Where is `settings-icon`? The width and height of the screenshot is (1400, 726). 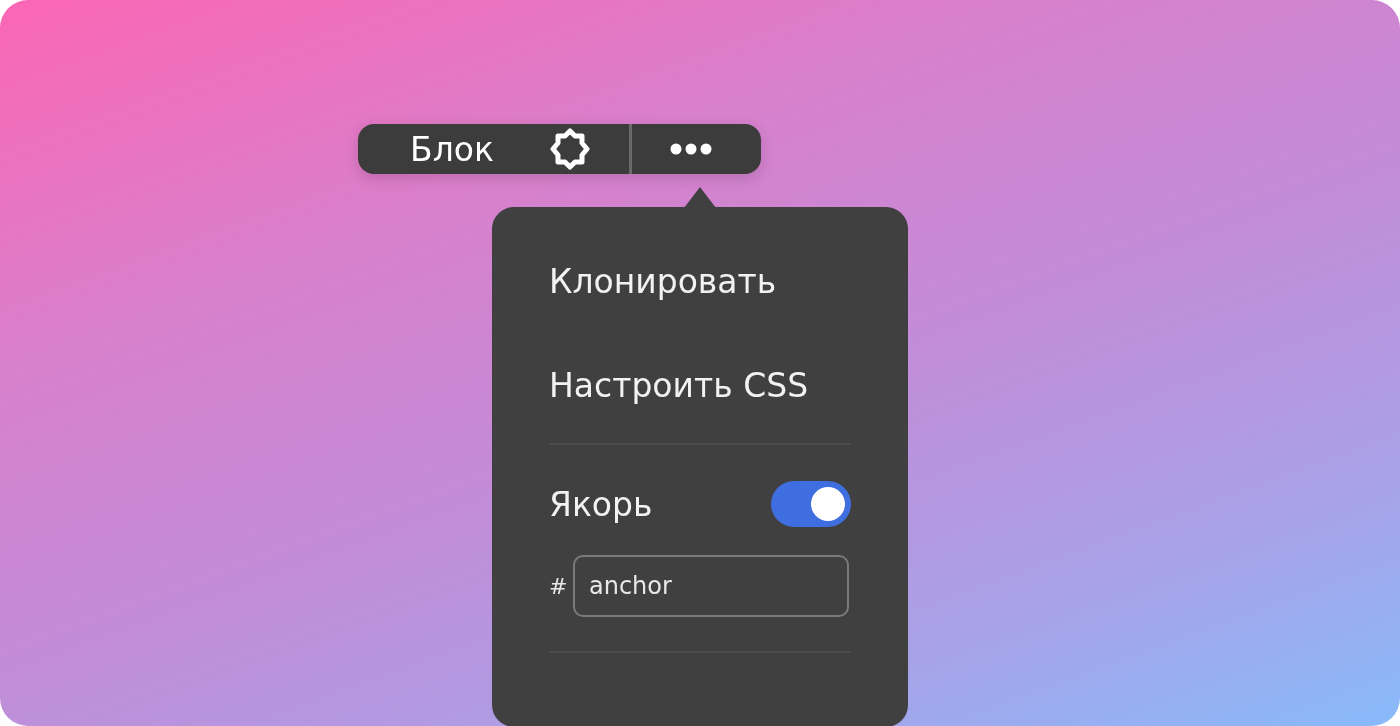
settings-icon is located at coordinates (569, 149).